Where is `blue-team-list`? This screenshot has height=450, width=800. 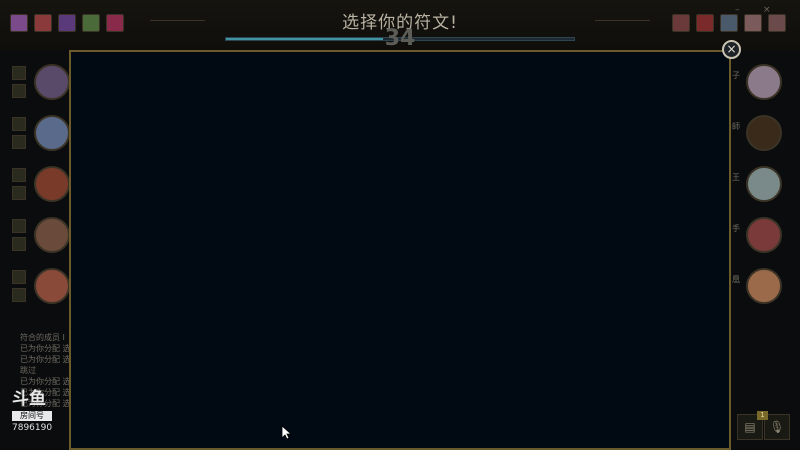 blue-team-list is located at coordinates (35, 185).